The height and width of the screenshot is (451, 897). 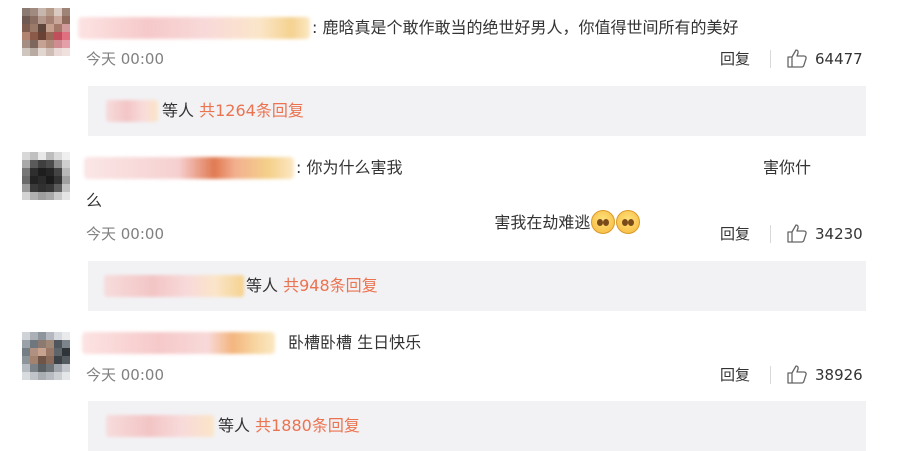 I want to click on view-replies-link: 共1880条回复, so click(x=307, y=425).